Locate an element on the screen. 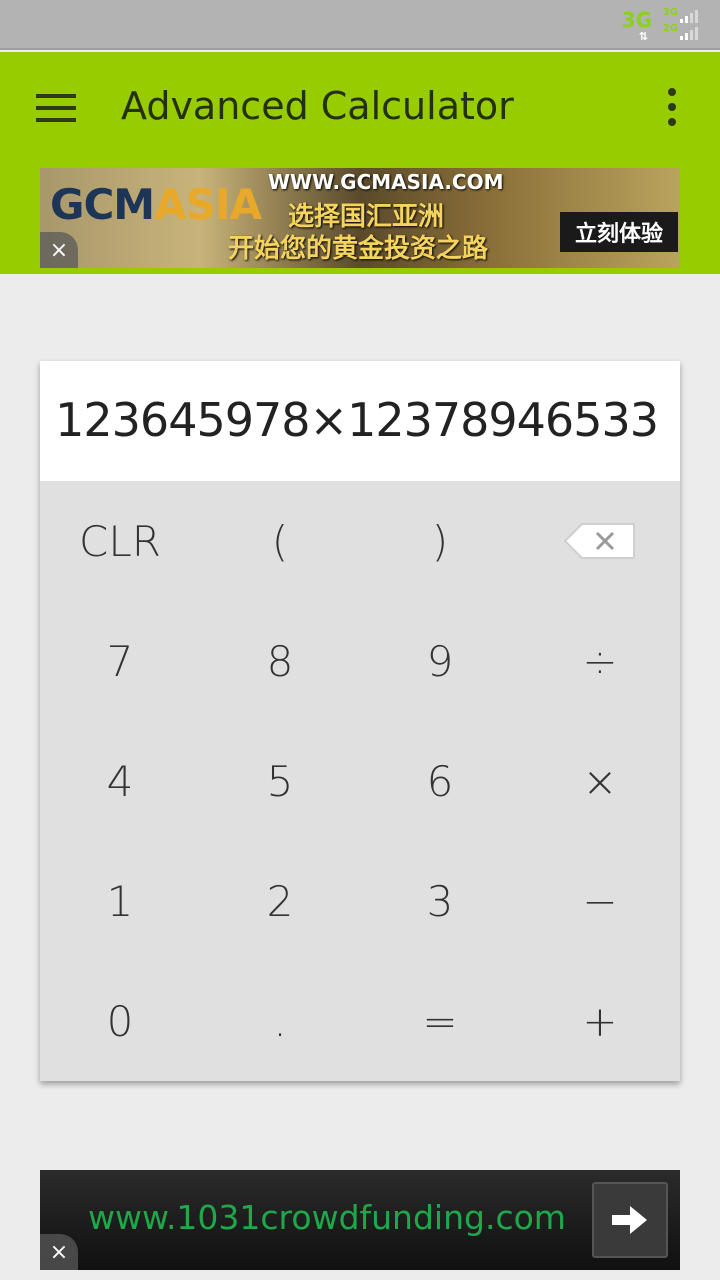 Image resolution: width=720 pixels, height=1280 pixels. digit-2-button: 2 is located at coordinates (280, 901).